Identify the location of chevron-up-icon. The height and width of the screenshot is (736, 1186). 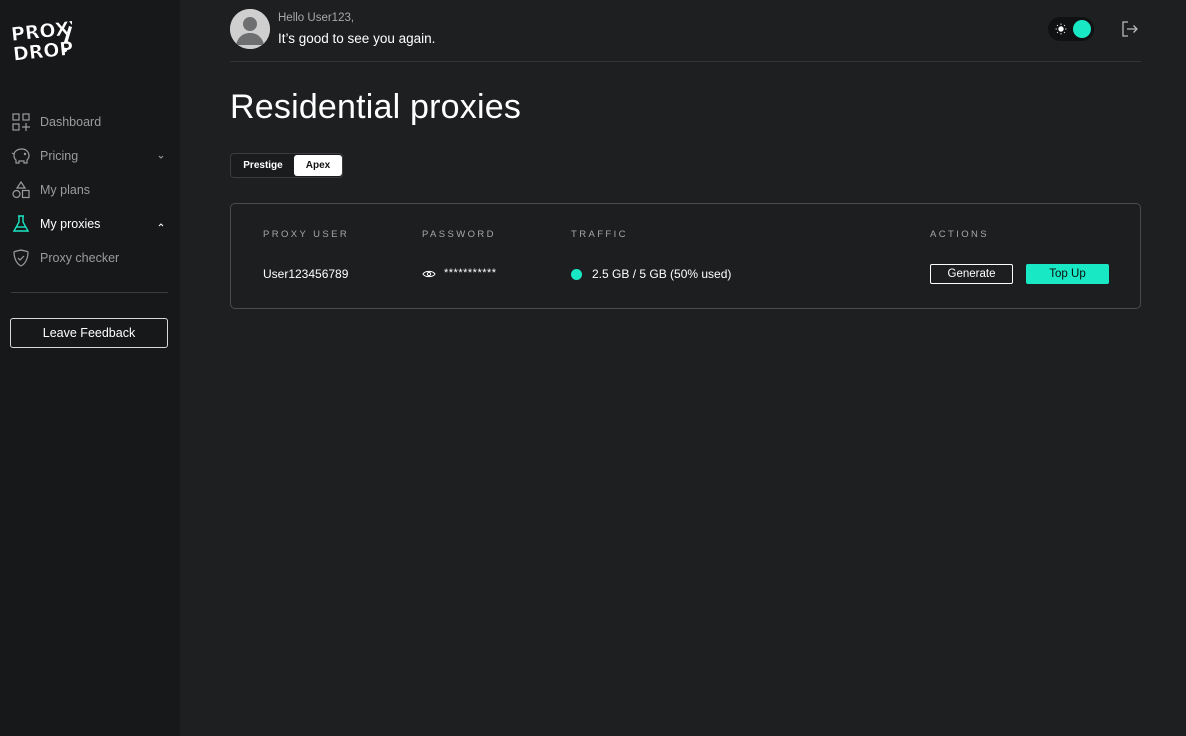
(161, 222).